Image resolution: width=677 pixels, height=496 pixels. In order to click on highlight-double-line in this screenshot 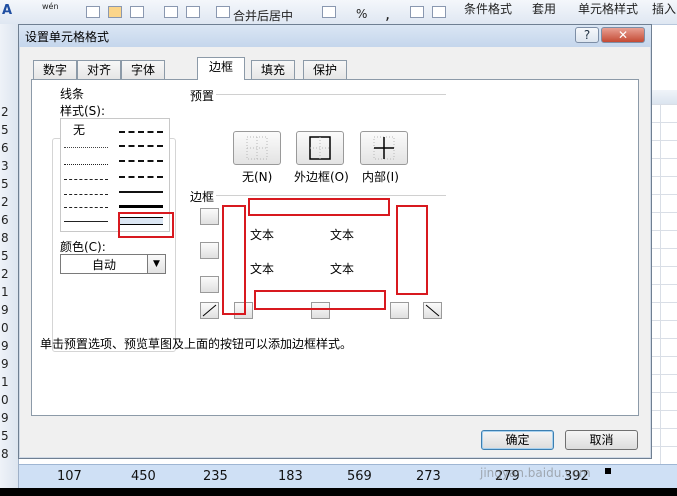, I will do `click(146, 225)`.